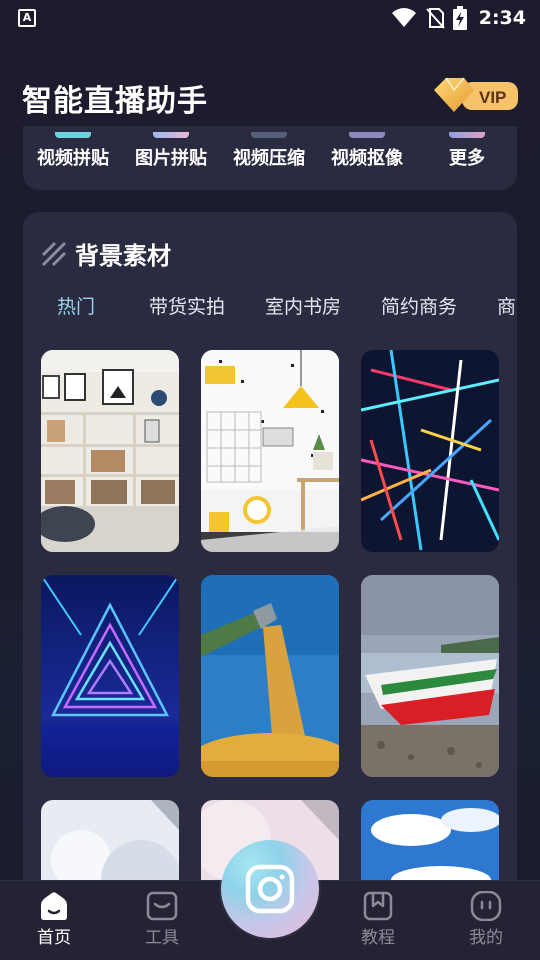 The height and width of the screenshot is (960, 540). What do you see at coordinates (378, 938) in the screenshot?
I see `nav-tutorial-label: 教程` at bounding box center [378, 938].